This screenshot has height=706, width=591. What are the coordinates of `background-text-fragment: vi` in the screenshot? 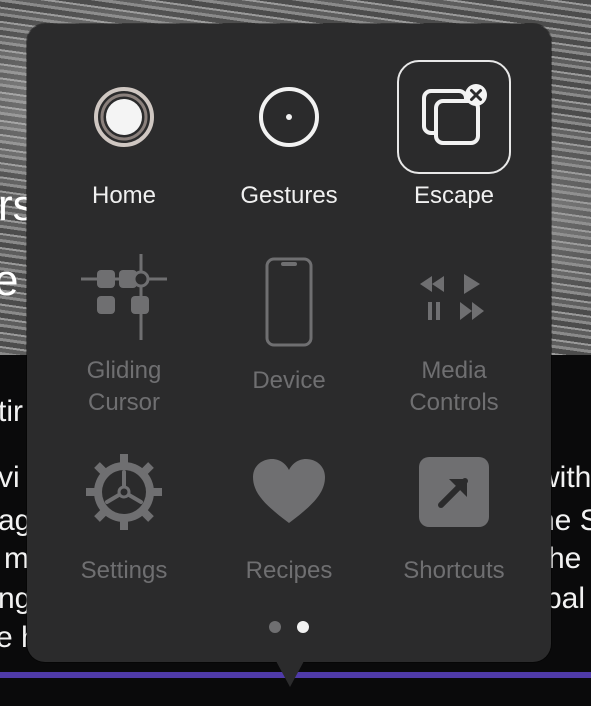 It's located at (10, 477).